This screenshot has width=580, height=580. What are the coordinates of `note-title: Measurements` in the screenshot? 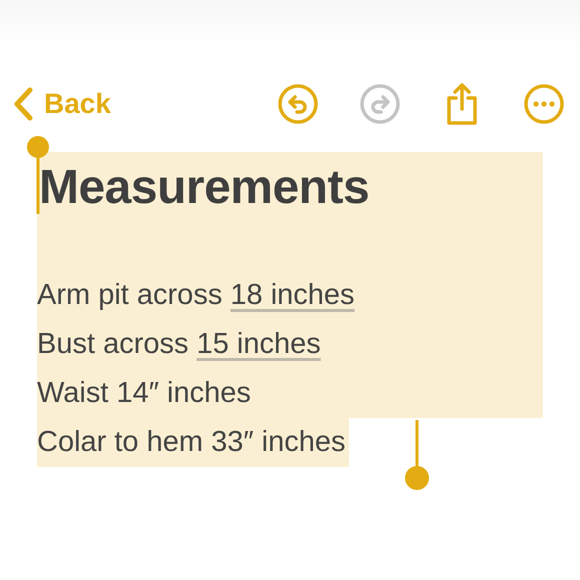 It's located at (204, 187).